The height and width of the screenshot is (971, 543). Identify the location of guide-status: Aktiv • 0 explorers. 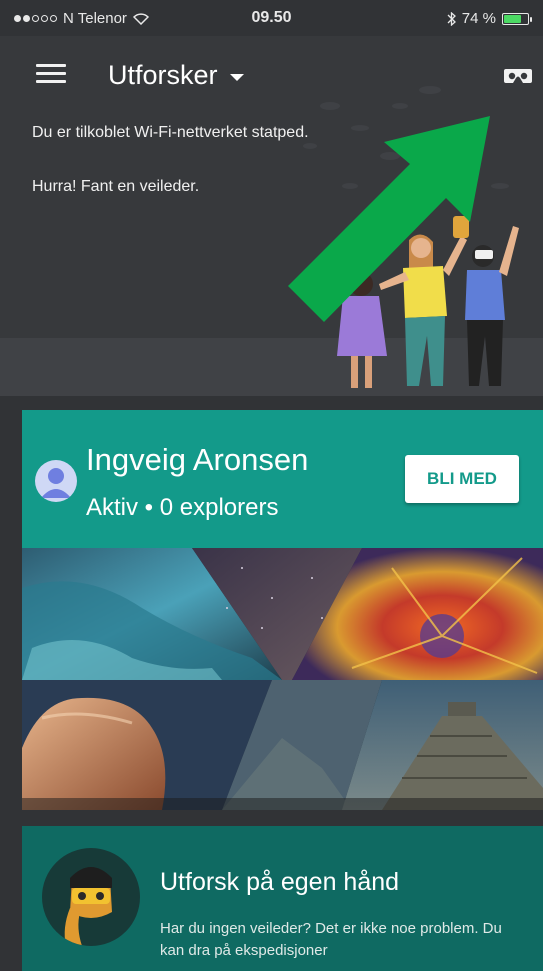
(182, 507).